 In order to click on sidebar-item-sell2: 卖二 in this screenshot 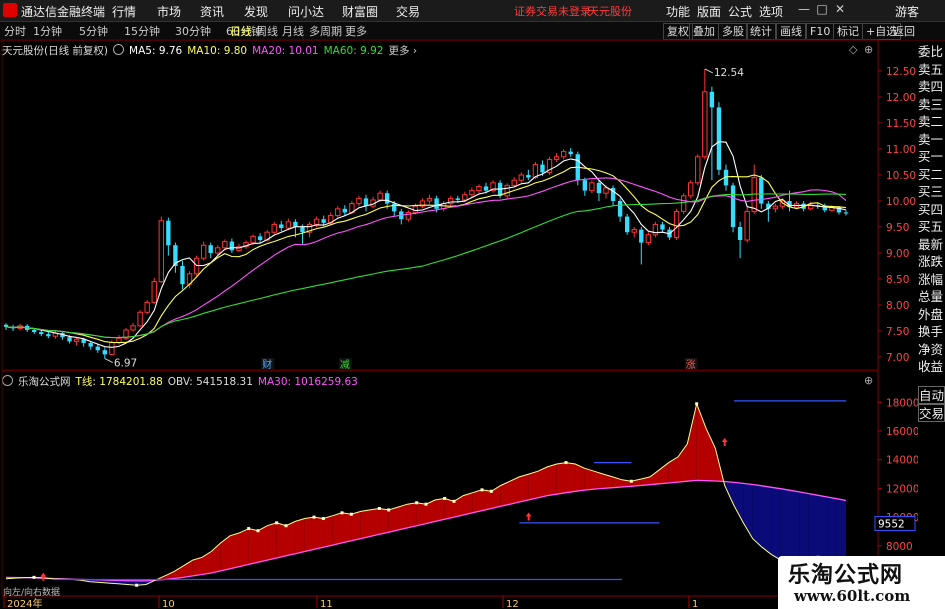, I will do `click(931, 122)`.